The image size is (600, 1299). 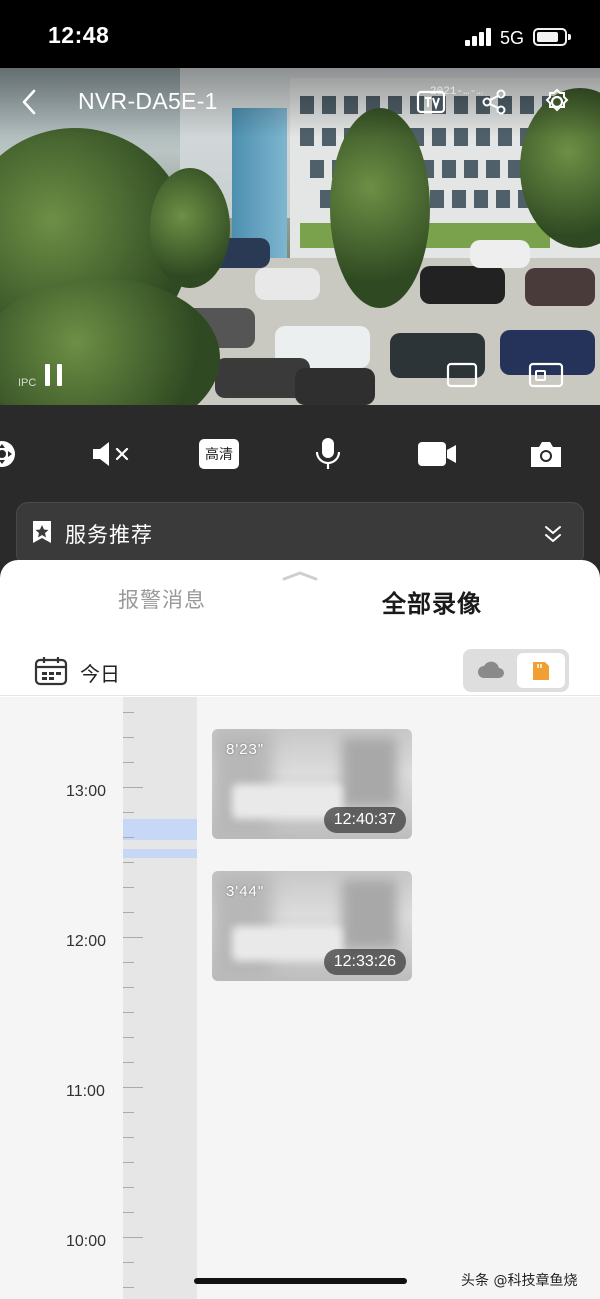 I want to click on sd-card-icon, so click(x=541, y=671).